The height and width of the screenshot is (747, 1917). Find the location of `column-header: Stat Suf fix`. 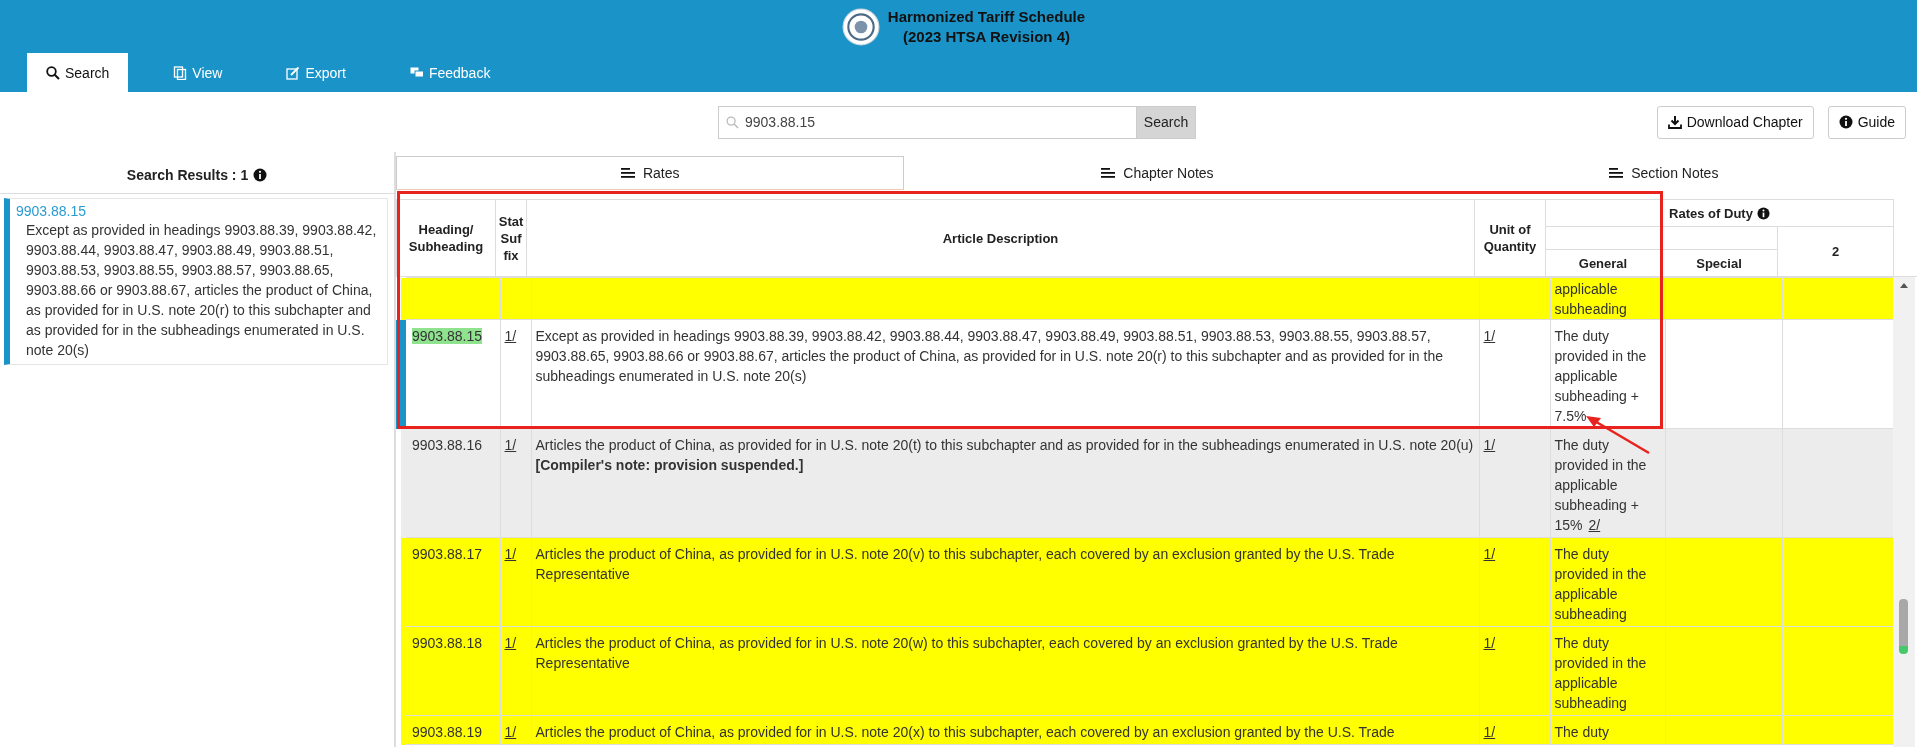

column-header: Stat Suf fix is located at coordinates (511, 238).